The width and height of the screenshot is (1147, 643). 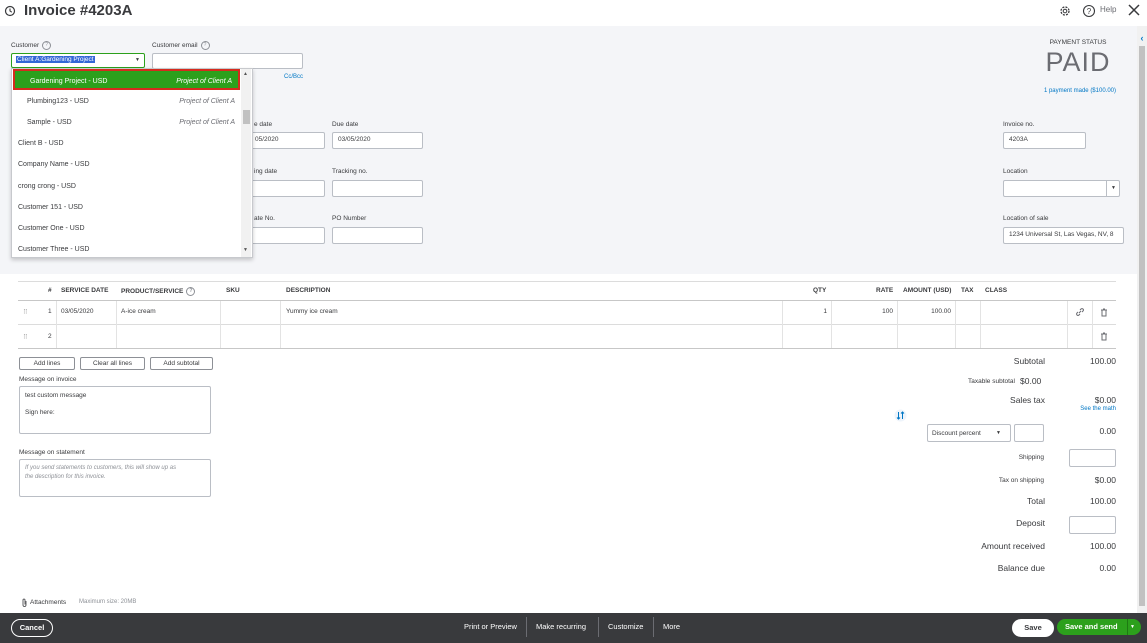 I want to click on tracking-label: Tracking no., so click(x=350, y=171).